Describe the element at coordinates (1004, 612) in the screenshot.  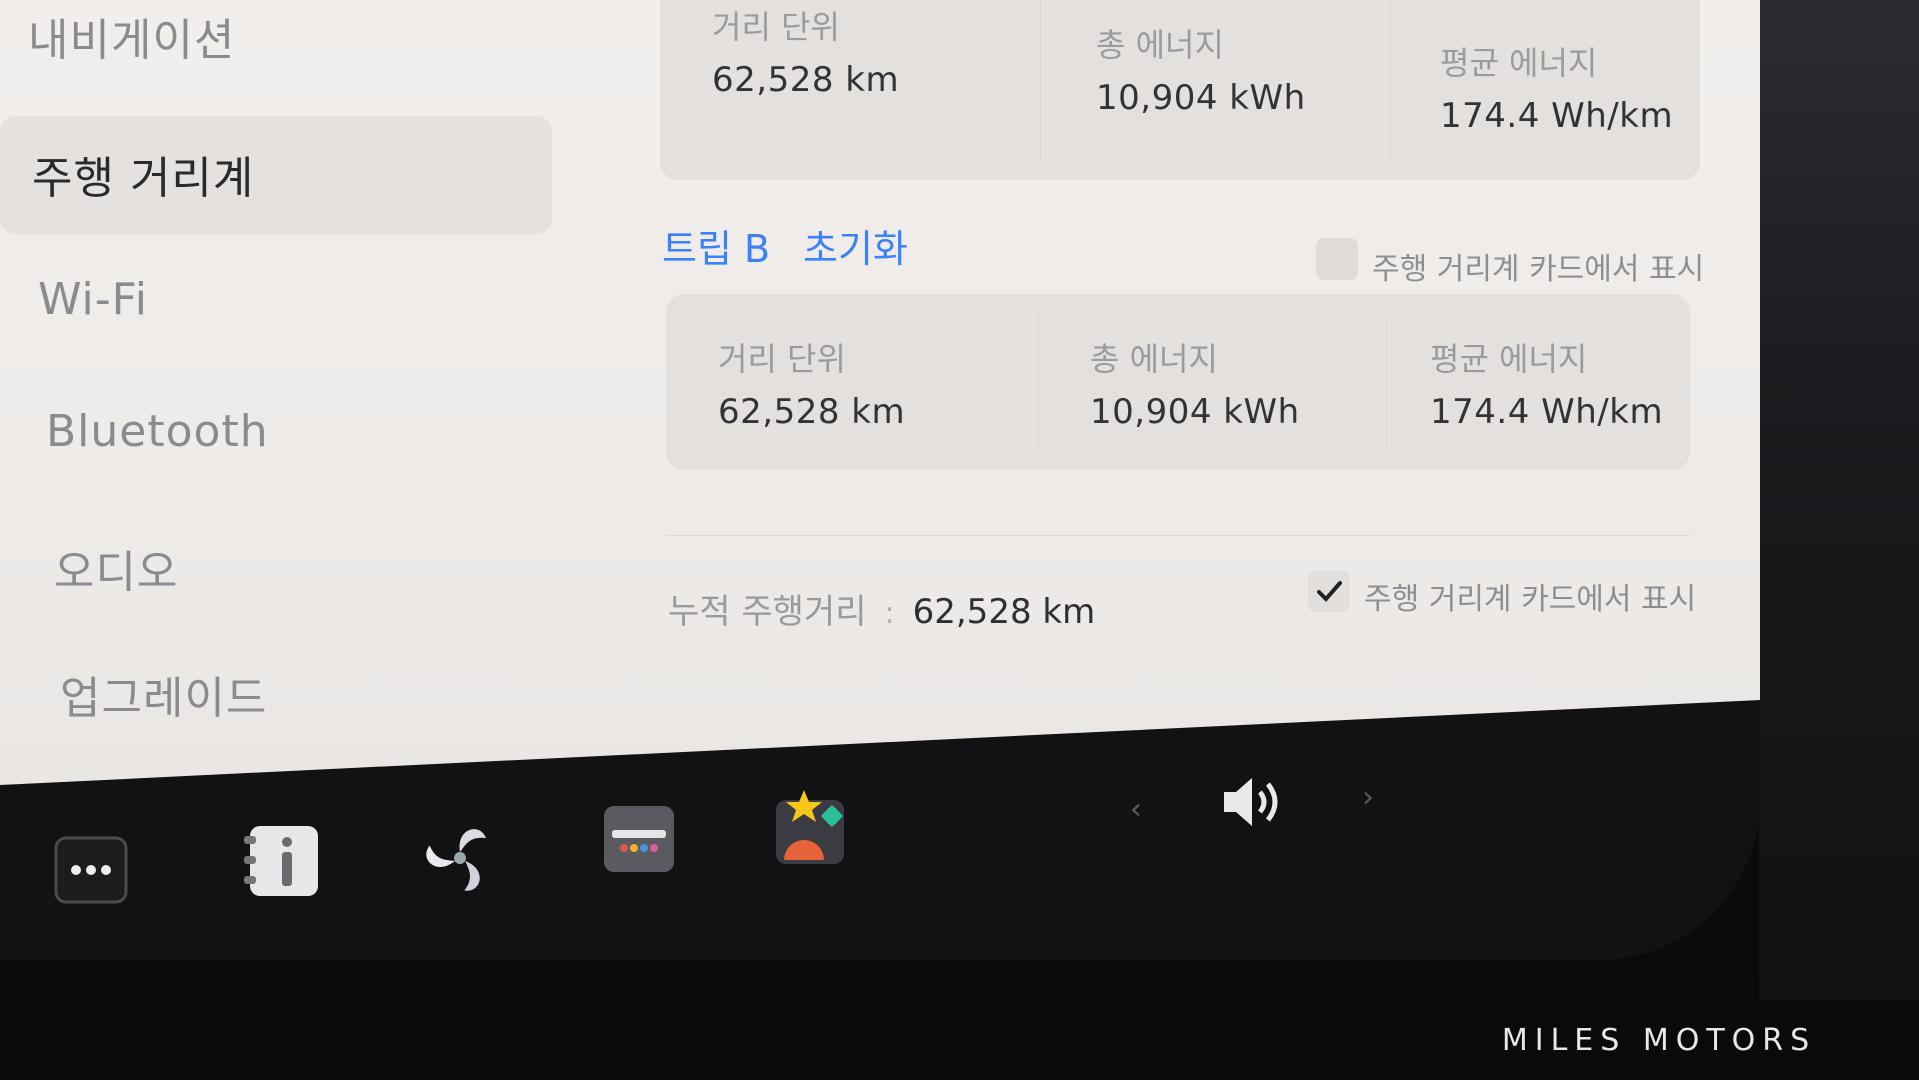
I see `odometer-value: 62,528 km` at that location.